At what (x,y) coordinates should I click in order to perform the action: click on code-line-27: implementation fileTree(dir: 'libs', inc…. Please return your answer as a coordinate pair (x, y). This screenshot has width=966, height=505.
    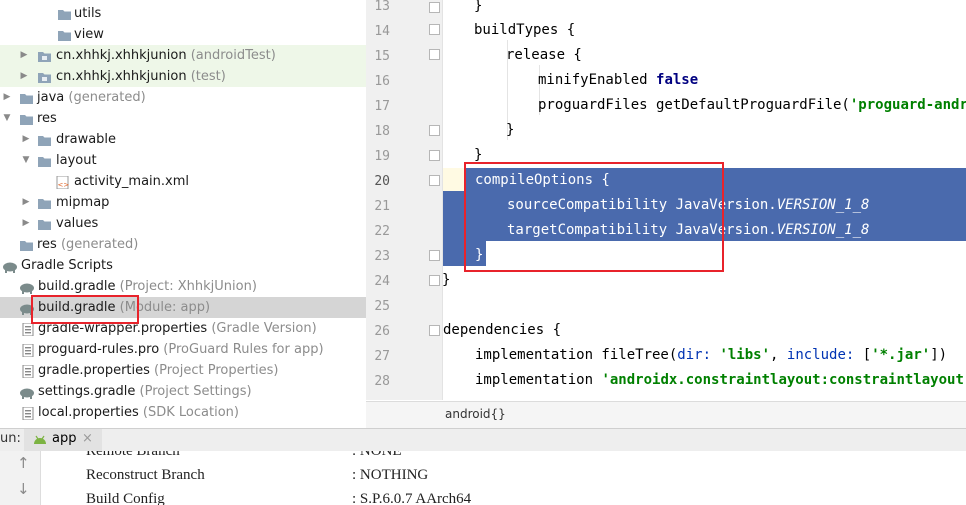
    Looking at the image, I should click on (711, 355).